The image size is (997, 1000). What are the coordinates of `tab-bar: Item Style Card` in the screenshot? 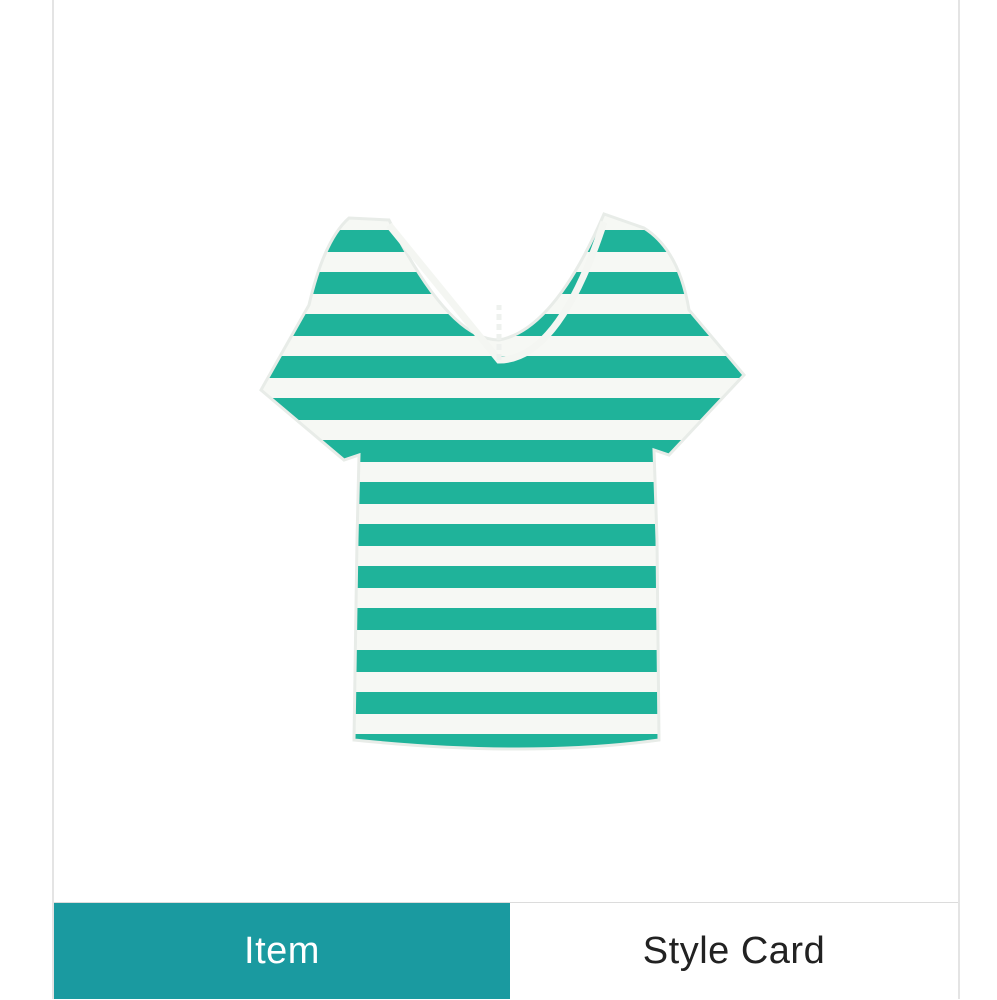 It's located at (506, 950).